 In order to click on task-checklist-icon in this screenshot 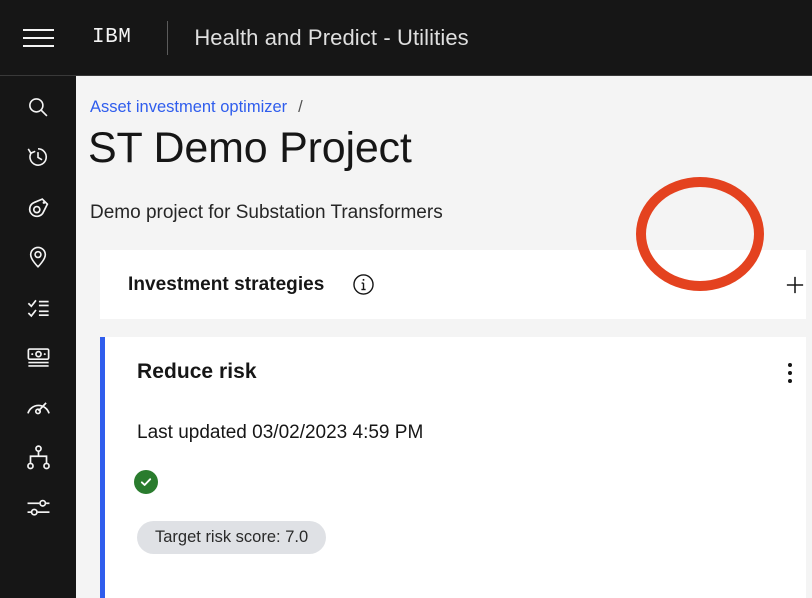, I will do `click(38, 307)`.